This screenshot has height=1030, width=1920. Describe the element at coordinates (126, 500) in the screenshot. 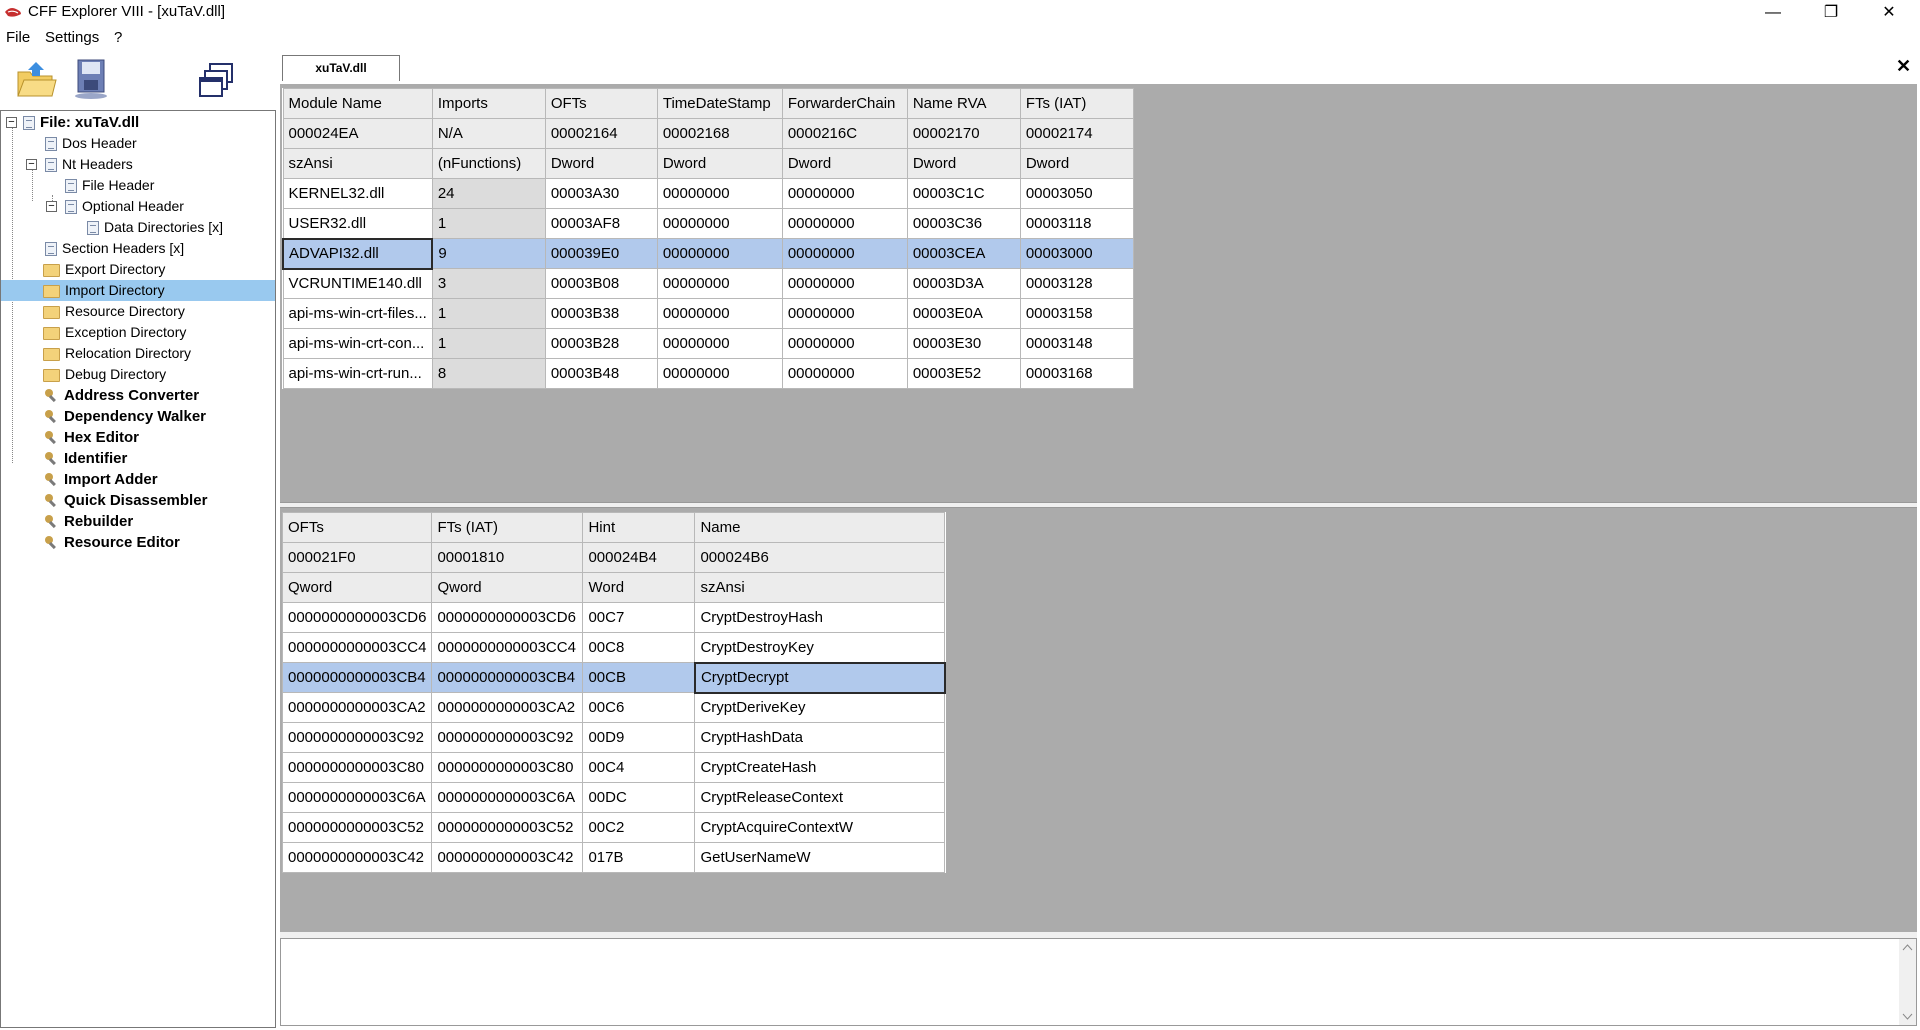

I see `tree-tool-quick-disassembler: Quick Disassembler` at that location.